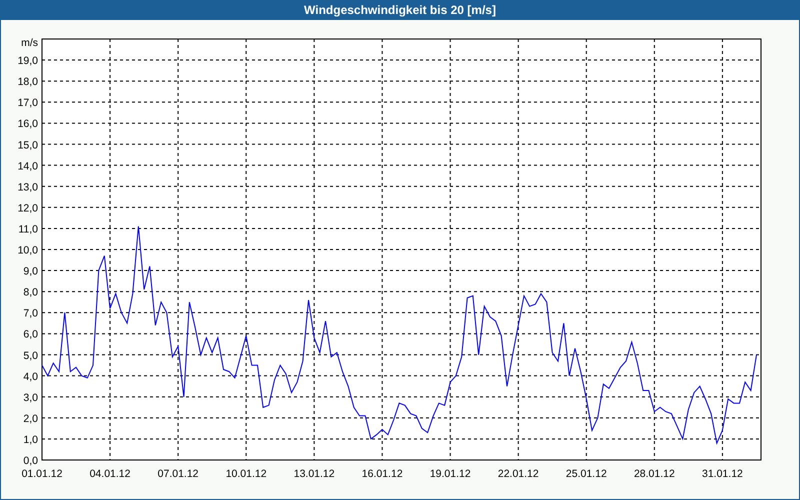  What do you see at coordinates (30, 461) in the screenshot?
I see `axis-tick-label: 0,0` at bounding box center [30, 461].